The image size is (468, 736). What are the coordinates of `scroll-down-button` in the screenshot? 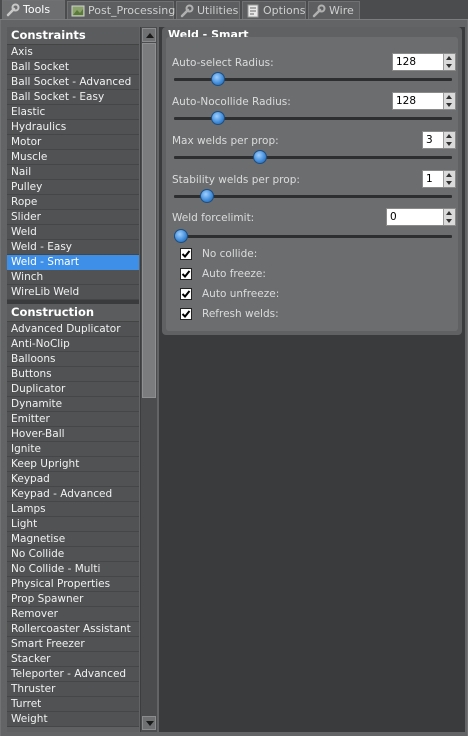 It's located at (149, 723).